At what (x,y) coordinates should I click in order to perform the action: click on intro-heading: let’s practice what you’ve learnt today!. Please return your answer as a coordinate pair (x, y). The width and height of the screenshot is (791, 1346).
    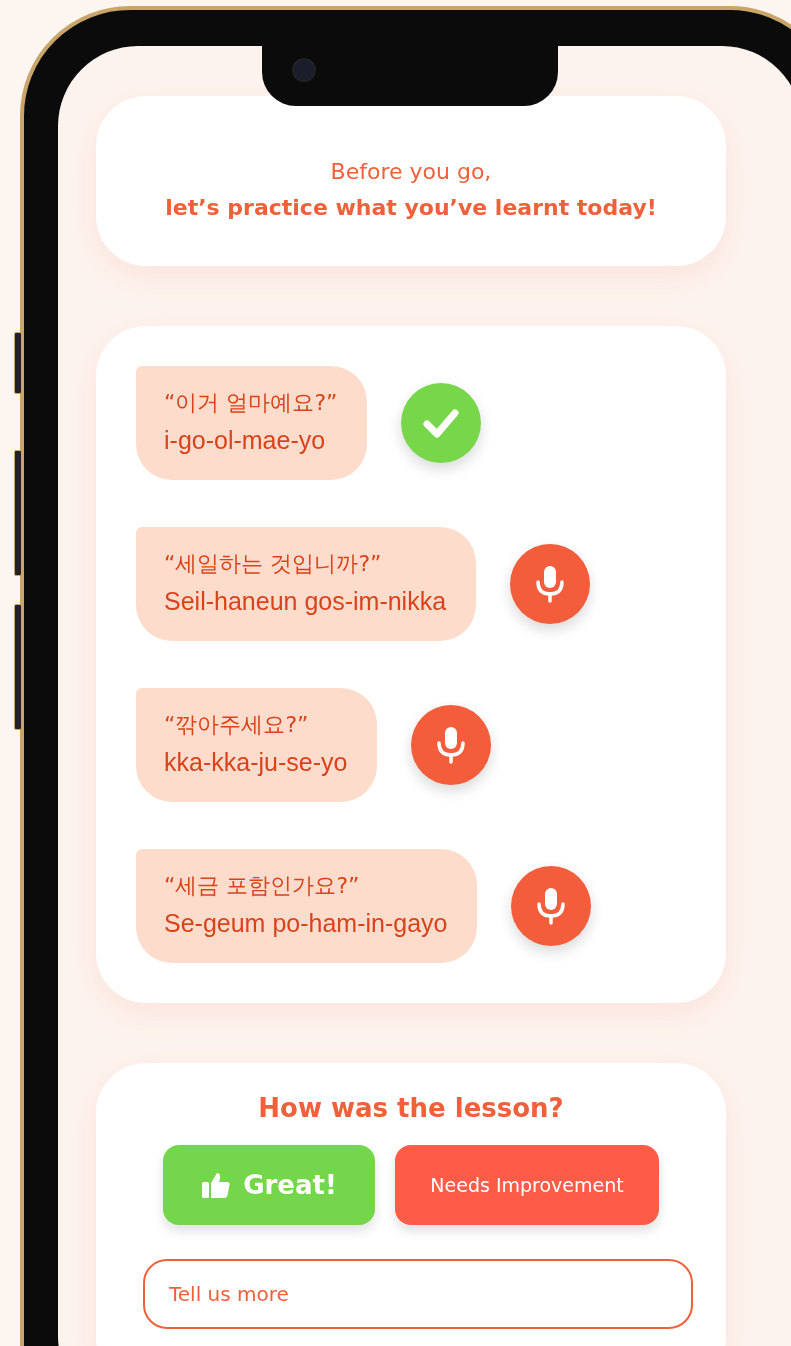
    Looking at the image, I should click on (411, 208).